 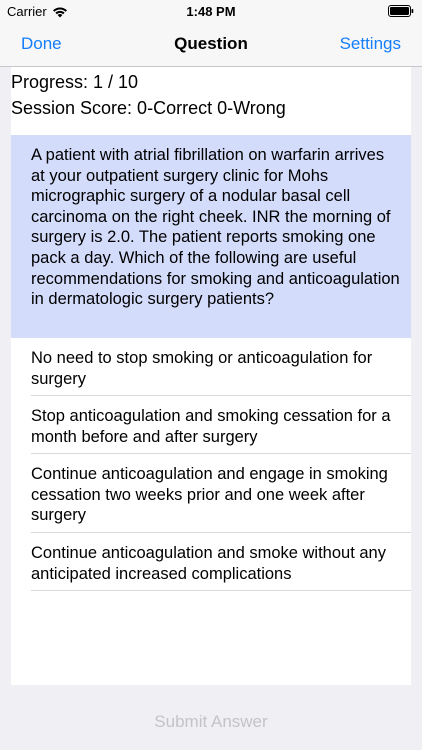 I want to click on submit-answer-button: Submit Answer, so click(x=211, y=722).